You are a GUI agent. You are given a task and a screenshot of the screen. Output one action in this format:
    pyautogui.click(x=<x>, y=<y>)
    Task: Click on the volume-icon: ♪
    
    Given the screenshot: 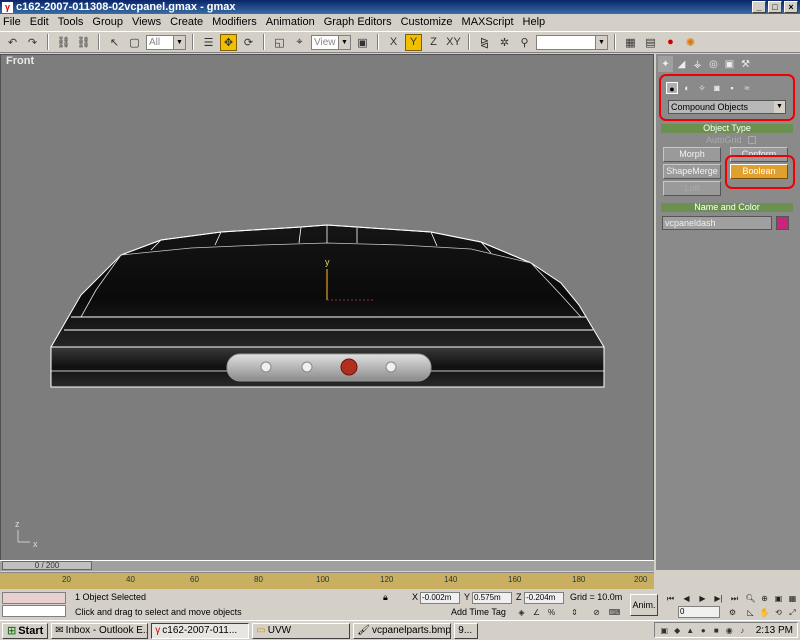 What is the action you would take?
    pyautogui.click(x=742, y=630)
    